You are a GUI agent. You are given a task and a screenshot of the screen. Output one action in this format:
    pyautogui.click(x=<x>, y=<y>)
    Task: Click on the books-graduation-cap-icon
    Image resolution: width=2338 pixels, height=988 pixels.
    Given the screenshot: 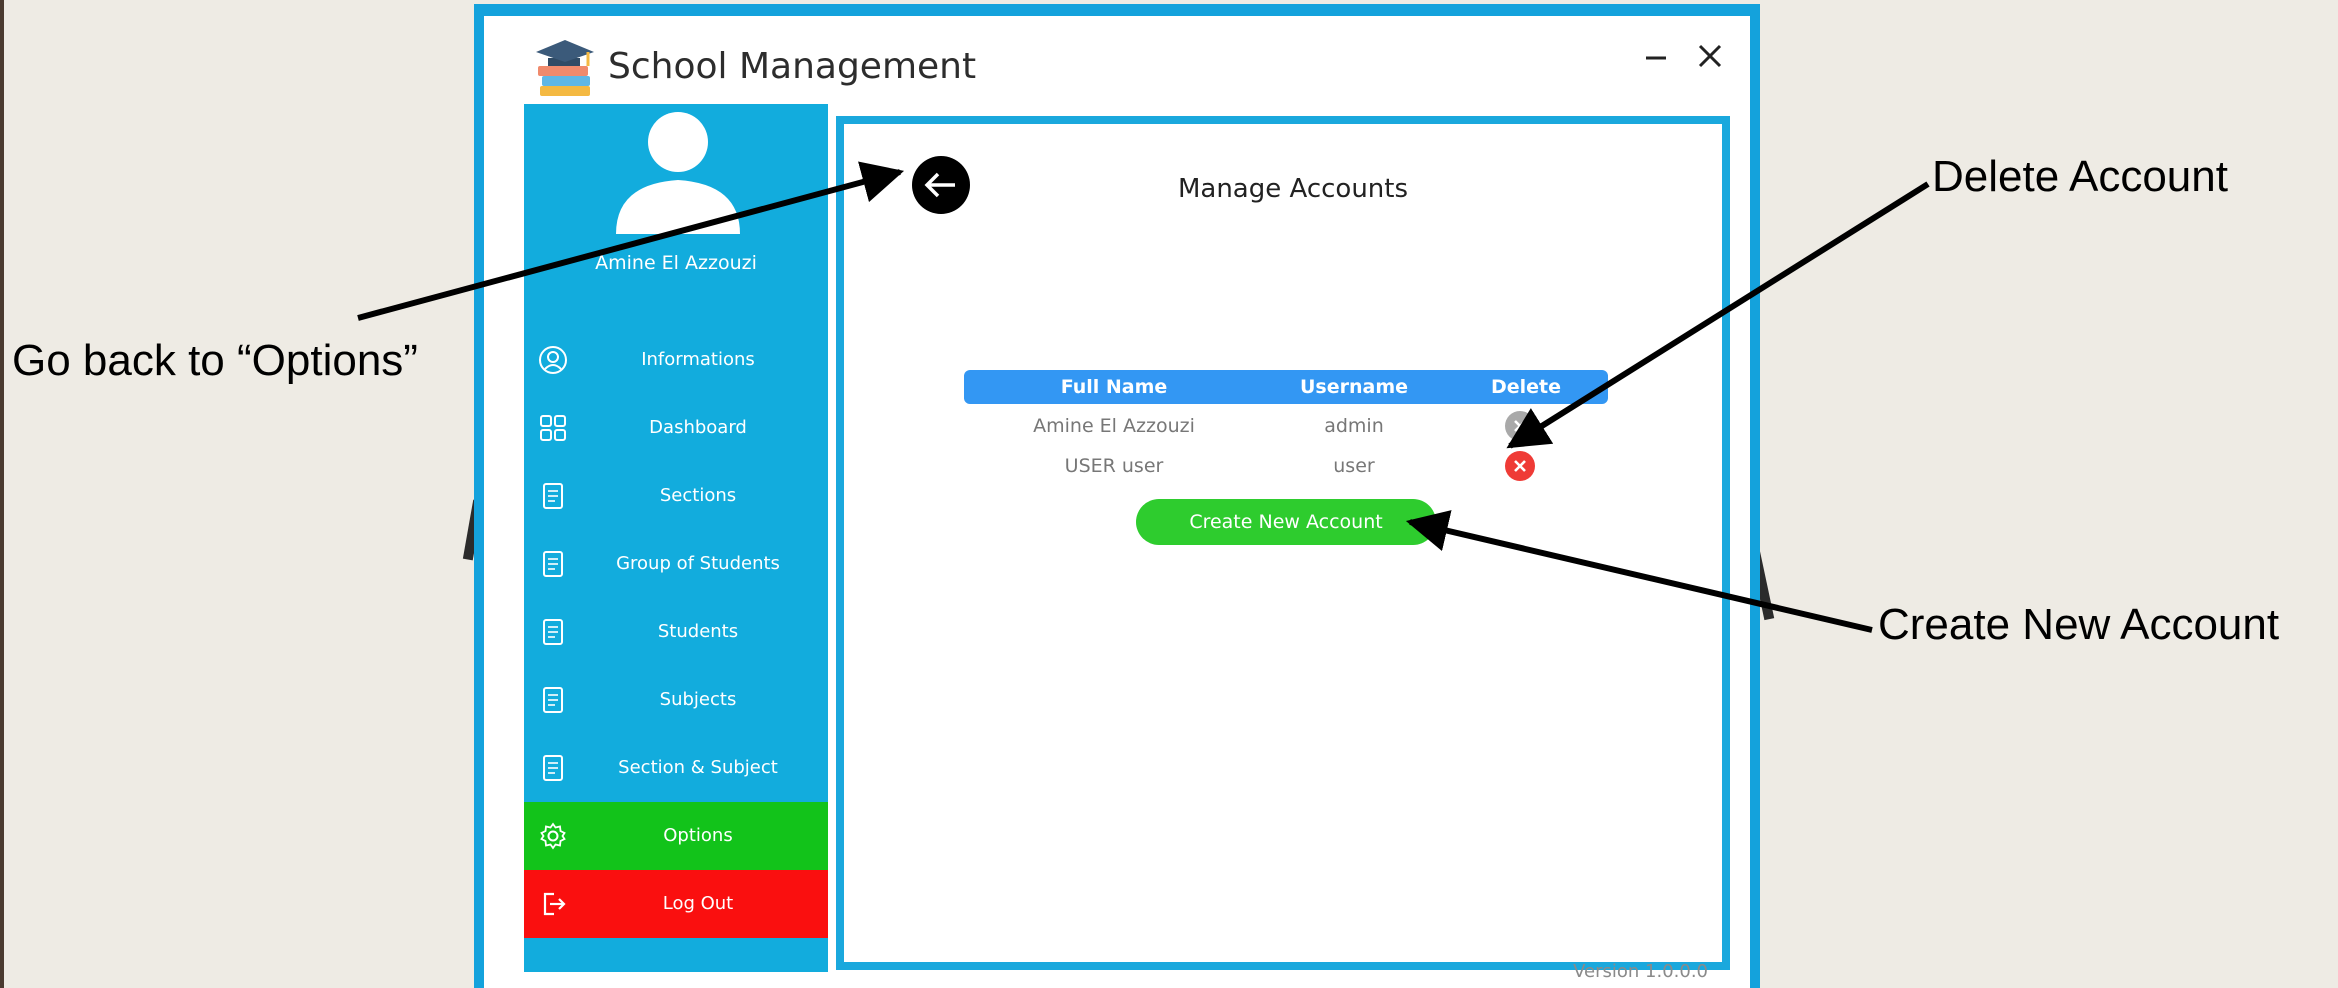 What is the action you would take?
    pyautogui.click(x=565, y=69)
    